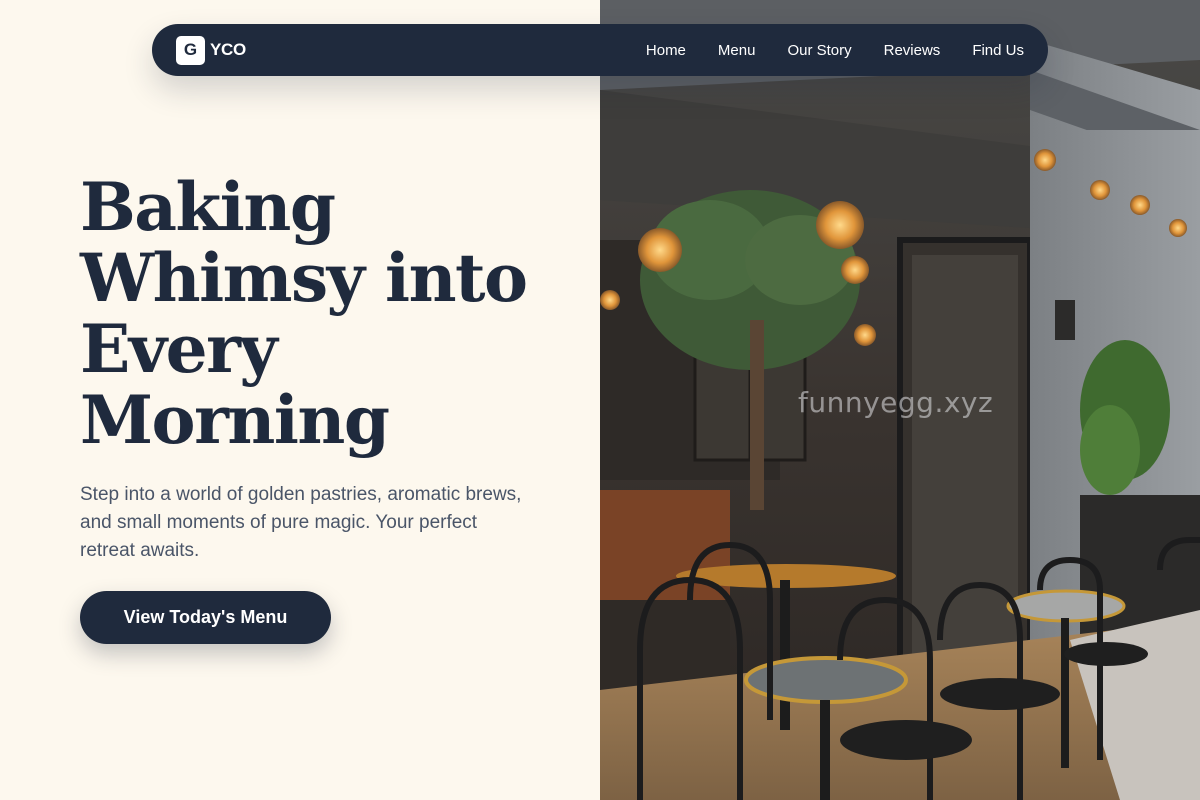  Describe the element at coordinates (912, 50) in the screenshot. I see `nav-link-reviews: Reviews` at that location.